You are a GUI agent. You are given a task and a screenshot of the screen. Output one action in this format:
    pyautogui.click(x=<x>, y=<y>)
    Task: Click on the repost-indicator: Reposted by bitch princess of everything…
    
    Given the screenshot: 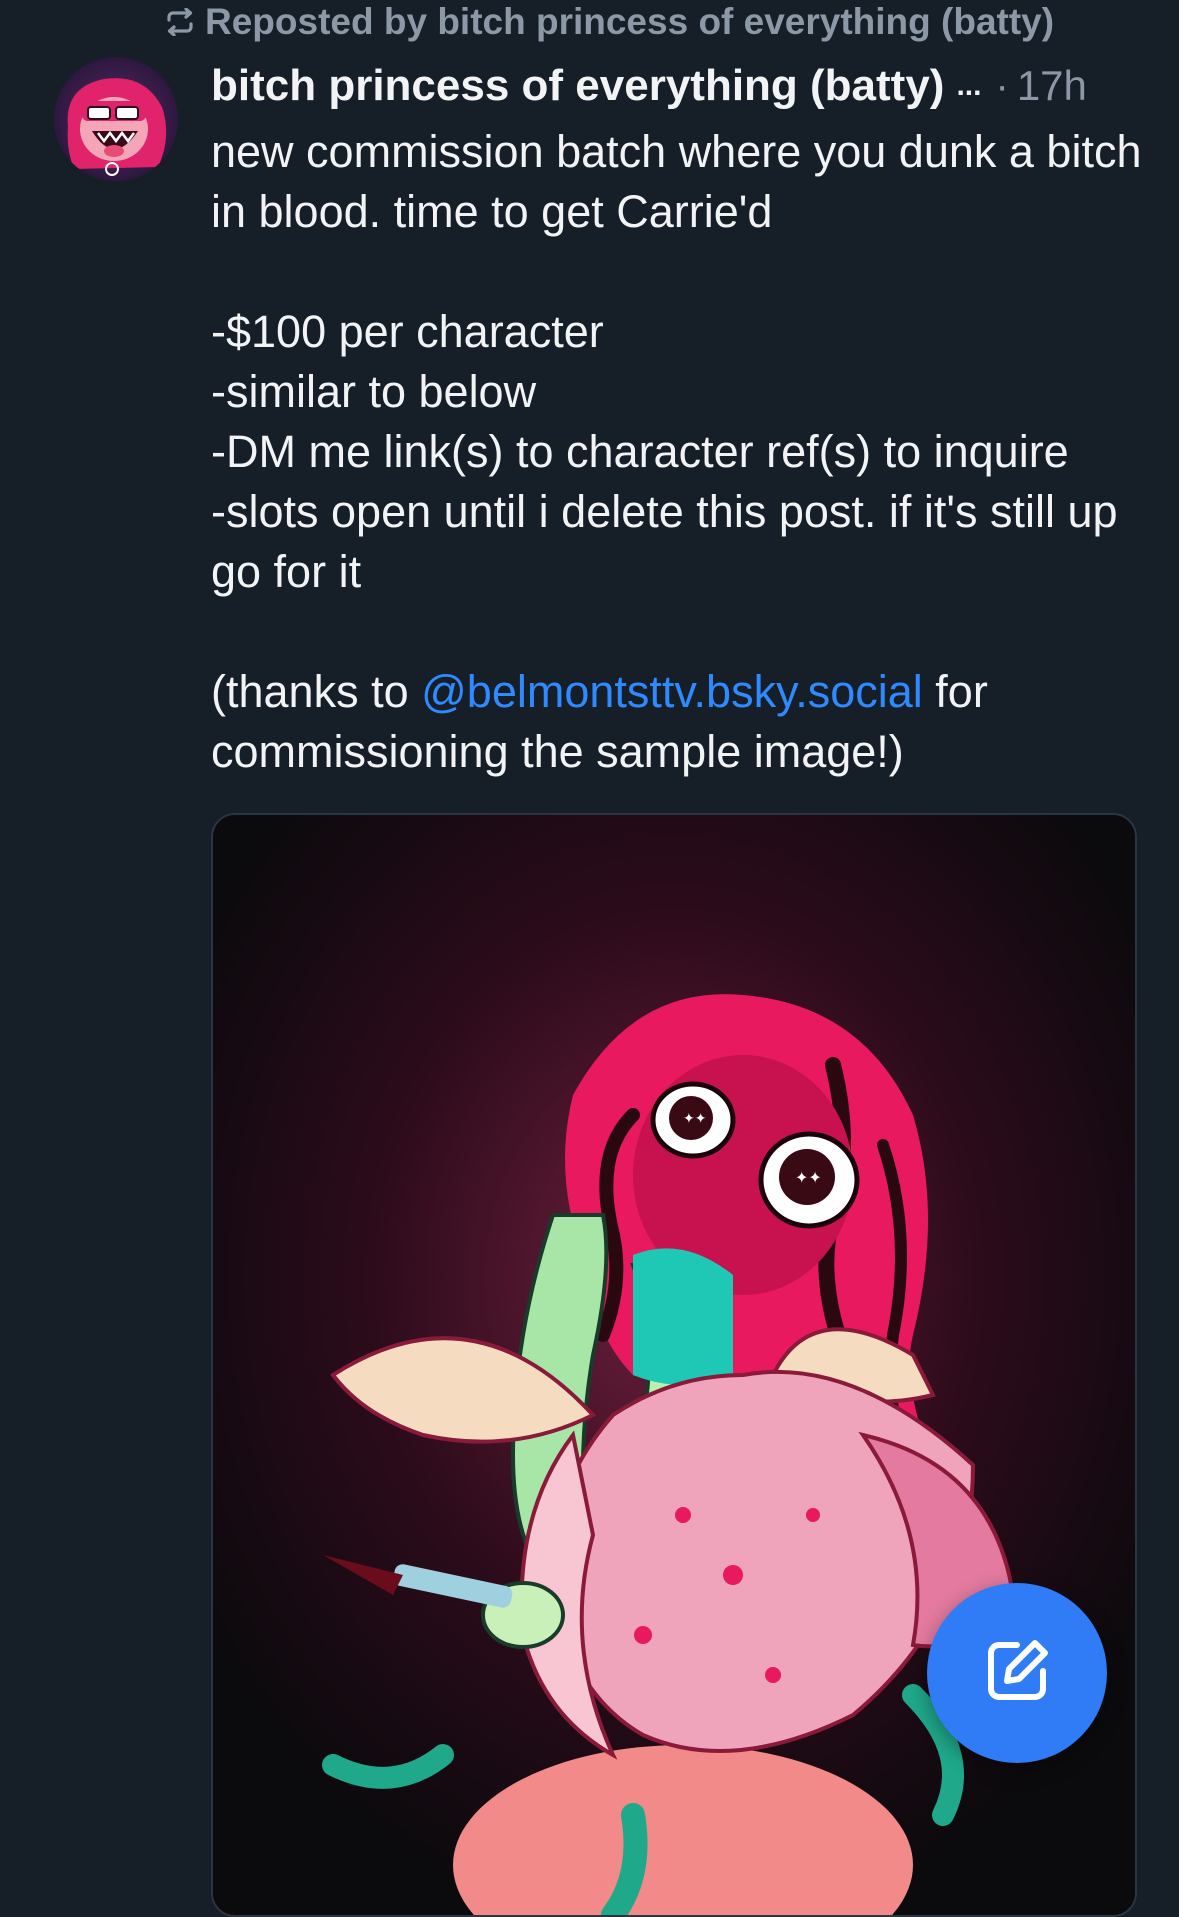 What is the action you would take?
    pyautogui.click(x=609, y=22)
    